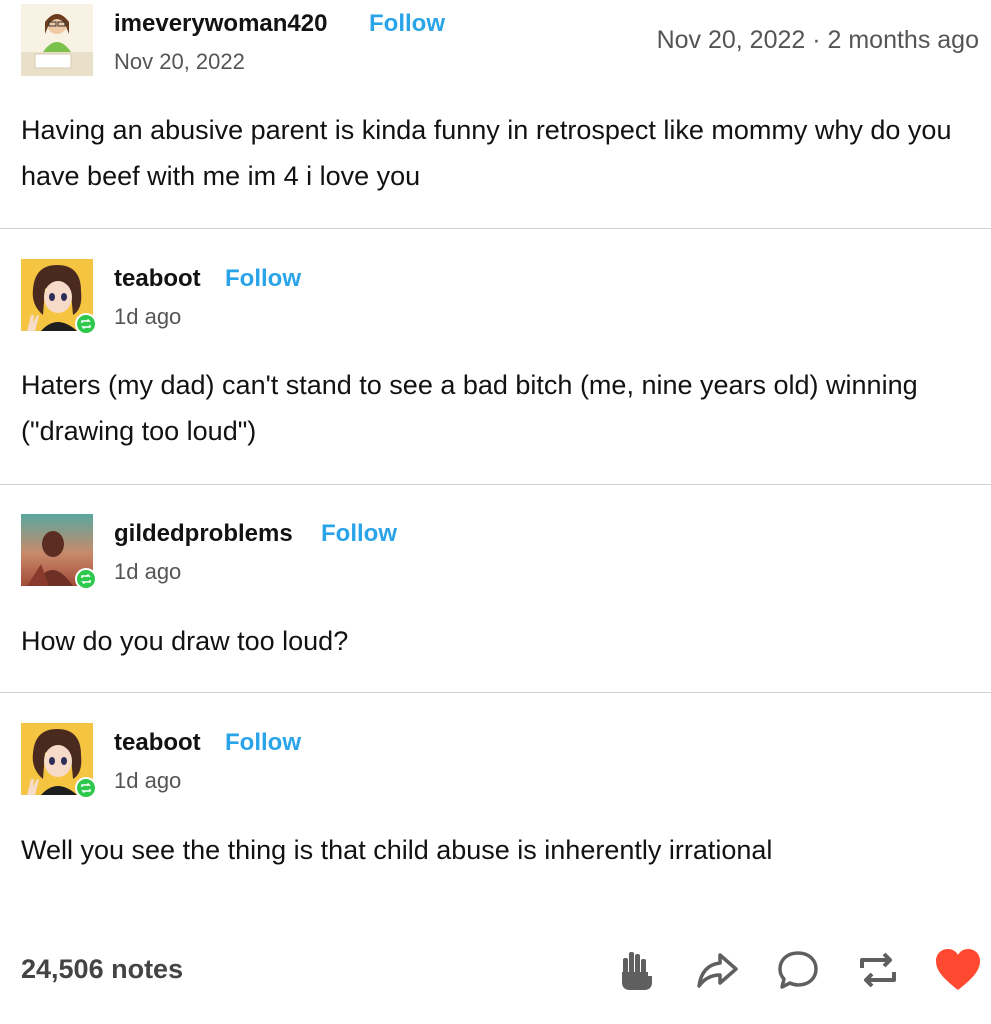 The image size is (991, 1024). I want to click on notes-count: 24,506 notes, so click(102, 969).